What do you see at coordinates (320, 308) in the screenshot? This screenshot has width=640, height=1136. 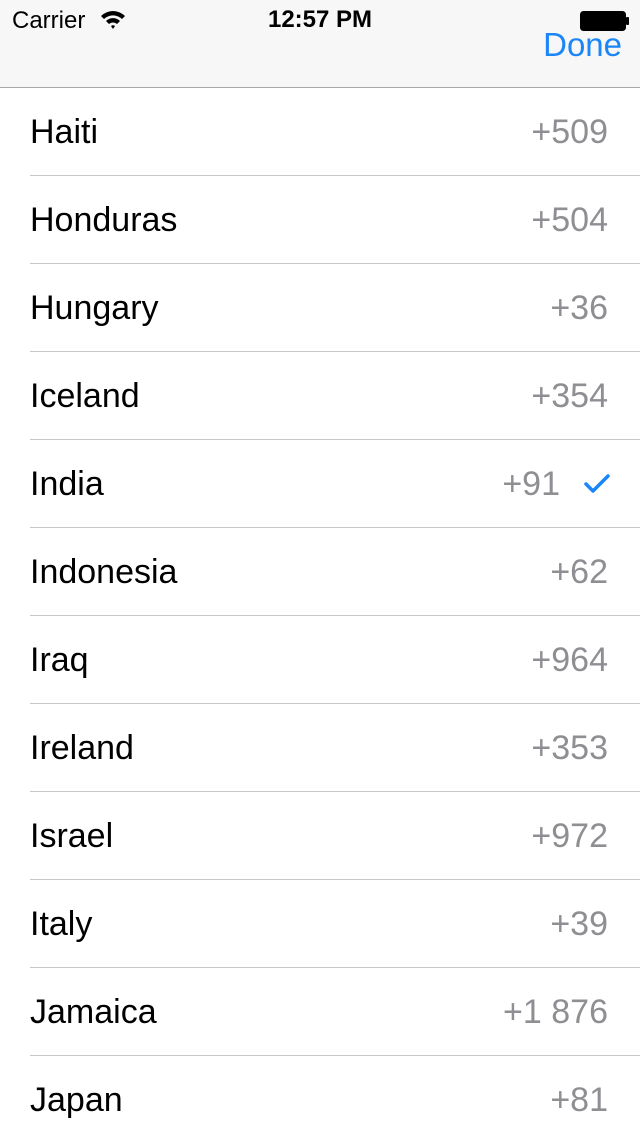 I see `country-row: Hungary +36` at bounding box center [320, 308].